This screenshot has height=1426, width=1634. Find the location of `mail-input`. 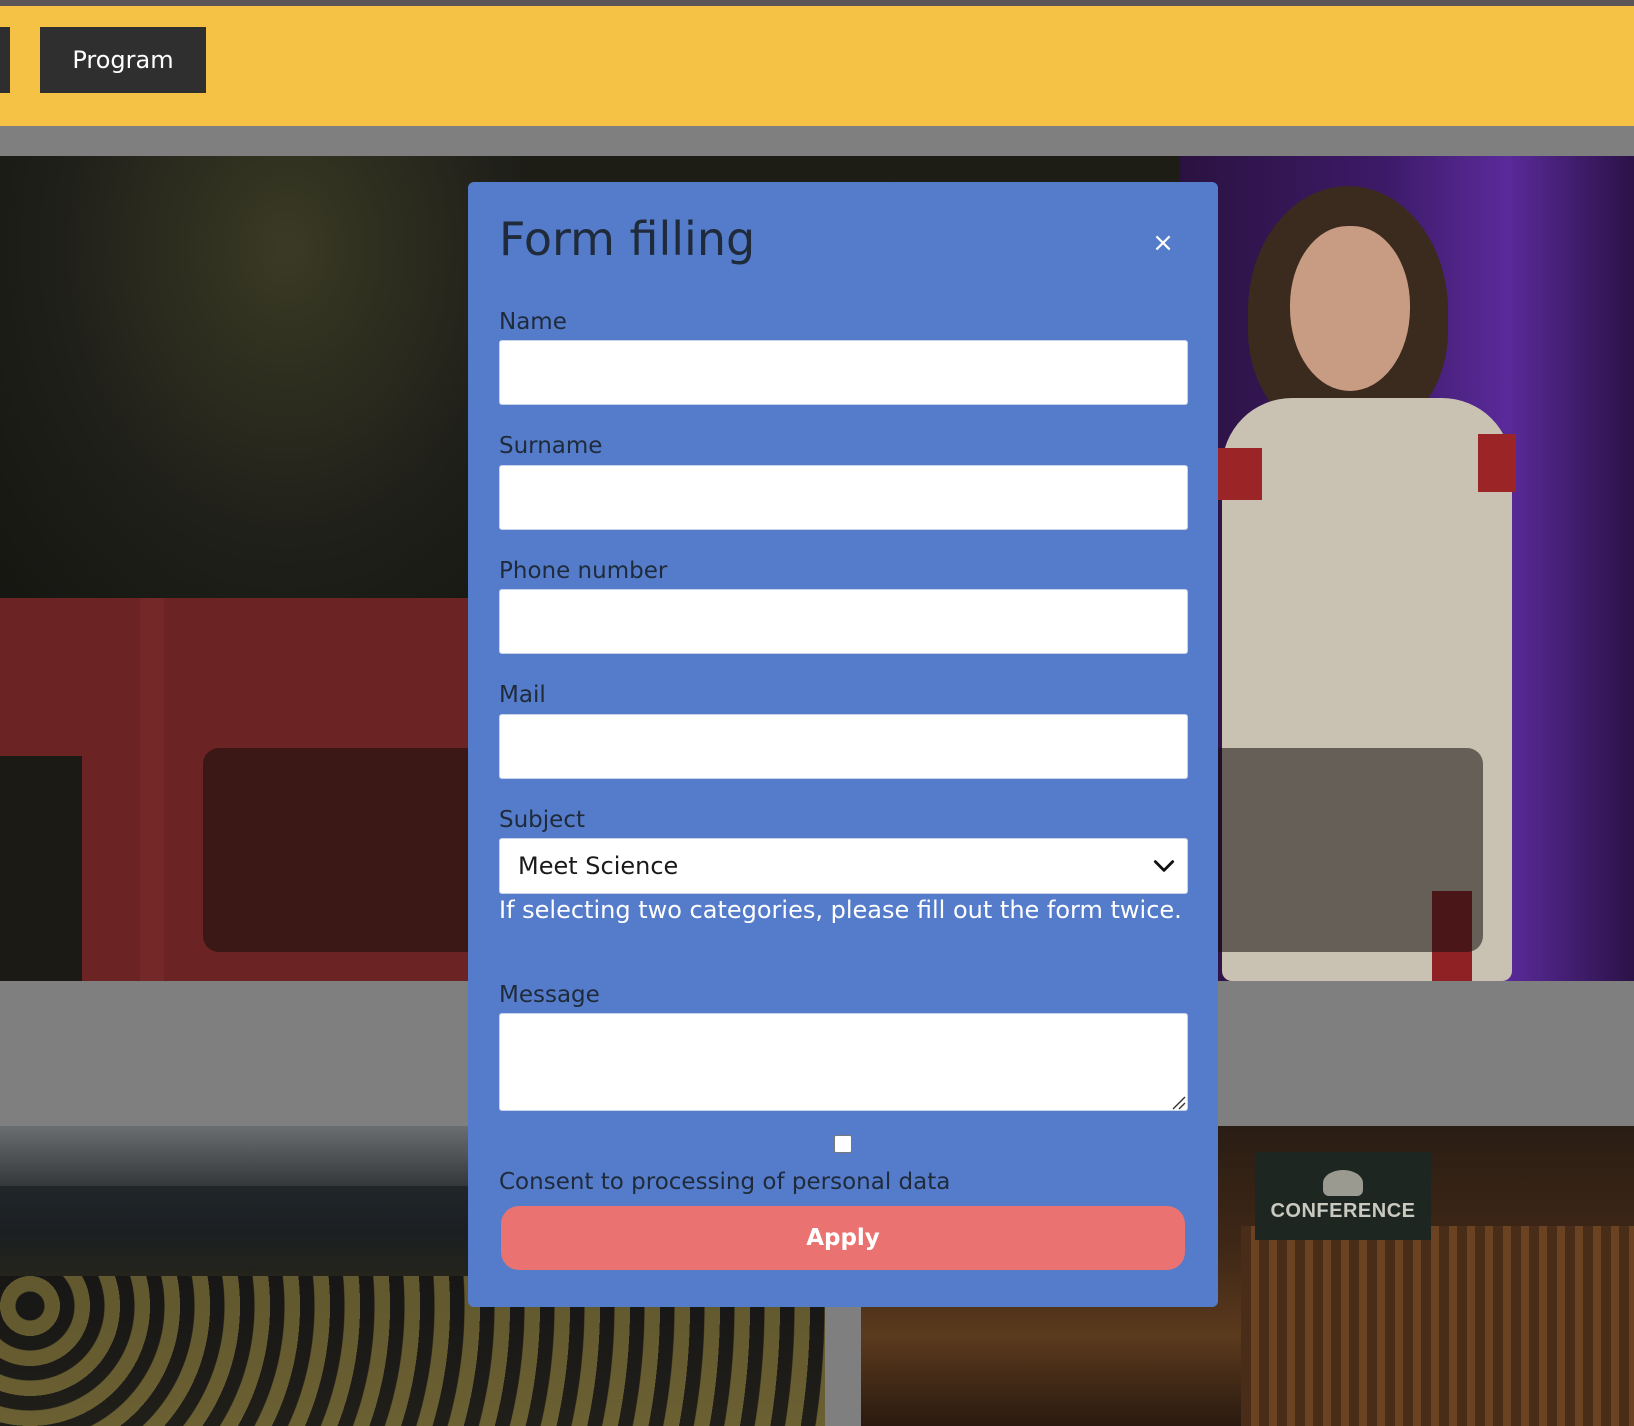

mail-input is located at coordinates (843, 746).